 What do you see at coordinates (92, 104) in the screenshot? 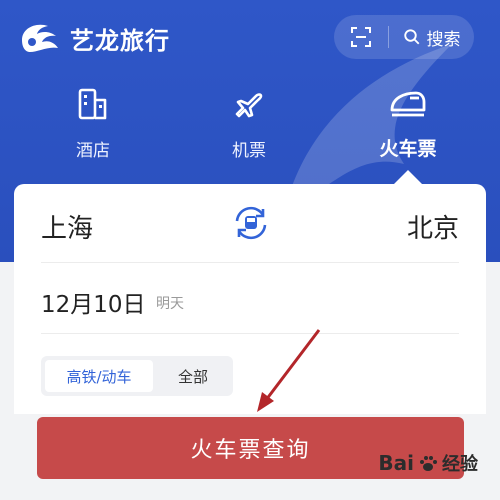
I see `hotel-icon` at bounding box center [92, 104].